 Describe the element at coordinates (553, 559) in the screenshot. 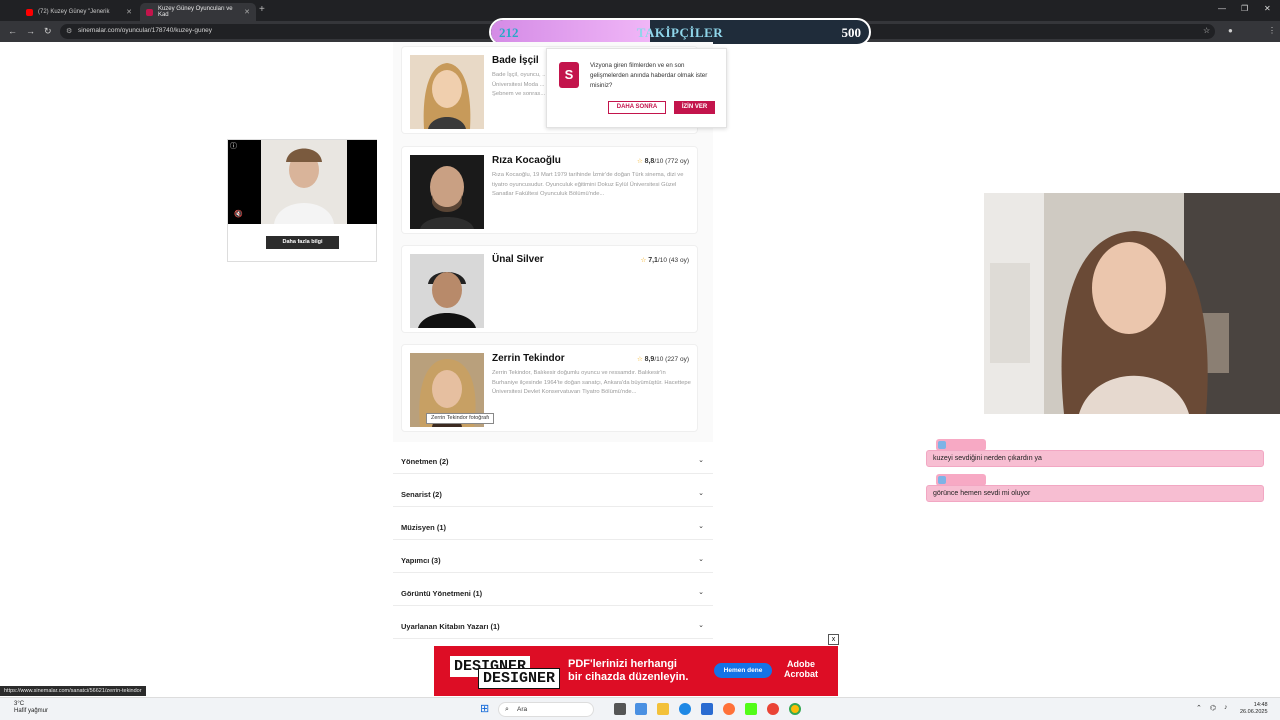

I see `accordion-producer: Yapımcı (3) ⌄` at that location.